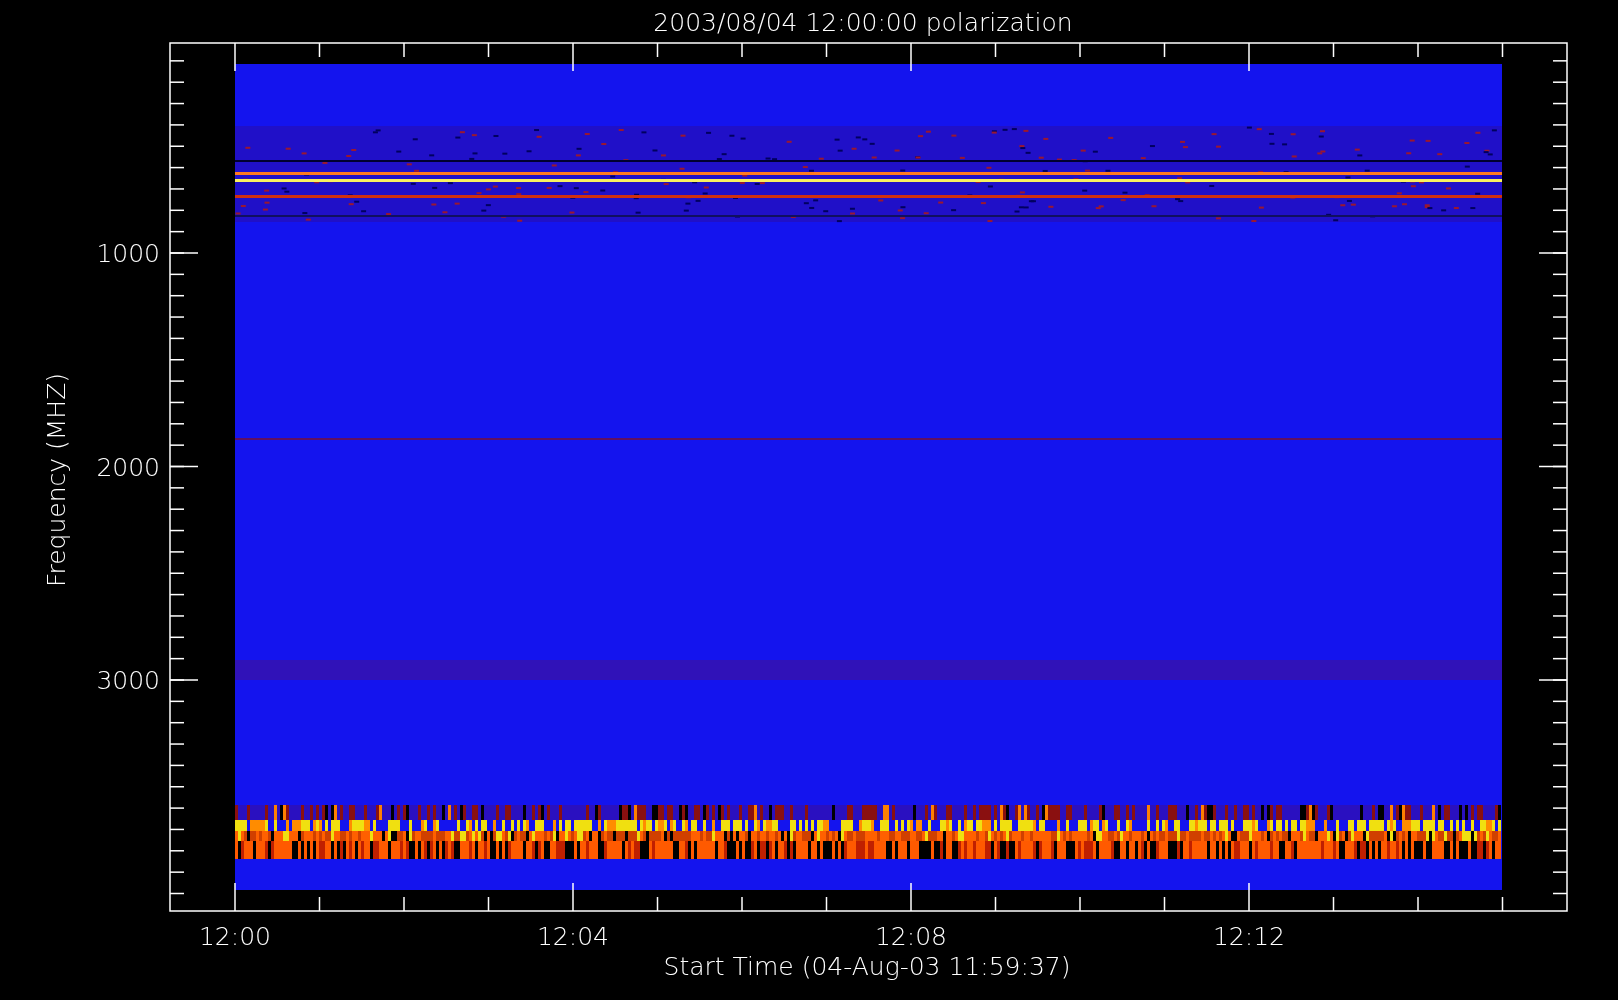 This screenshot has width=1618, height=1000. I want to click on tick-label: 12:00, so click(235, 936).